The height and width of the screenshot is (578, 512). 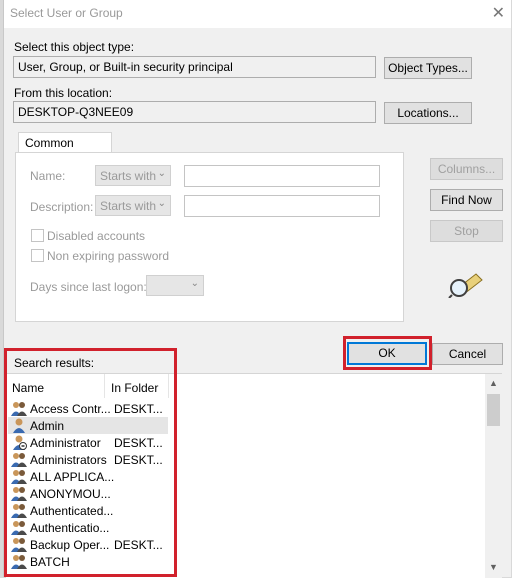 I want to click on scroll-down-icon: ▼, so click(x=493, y=567).